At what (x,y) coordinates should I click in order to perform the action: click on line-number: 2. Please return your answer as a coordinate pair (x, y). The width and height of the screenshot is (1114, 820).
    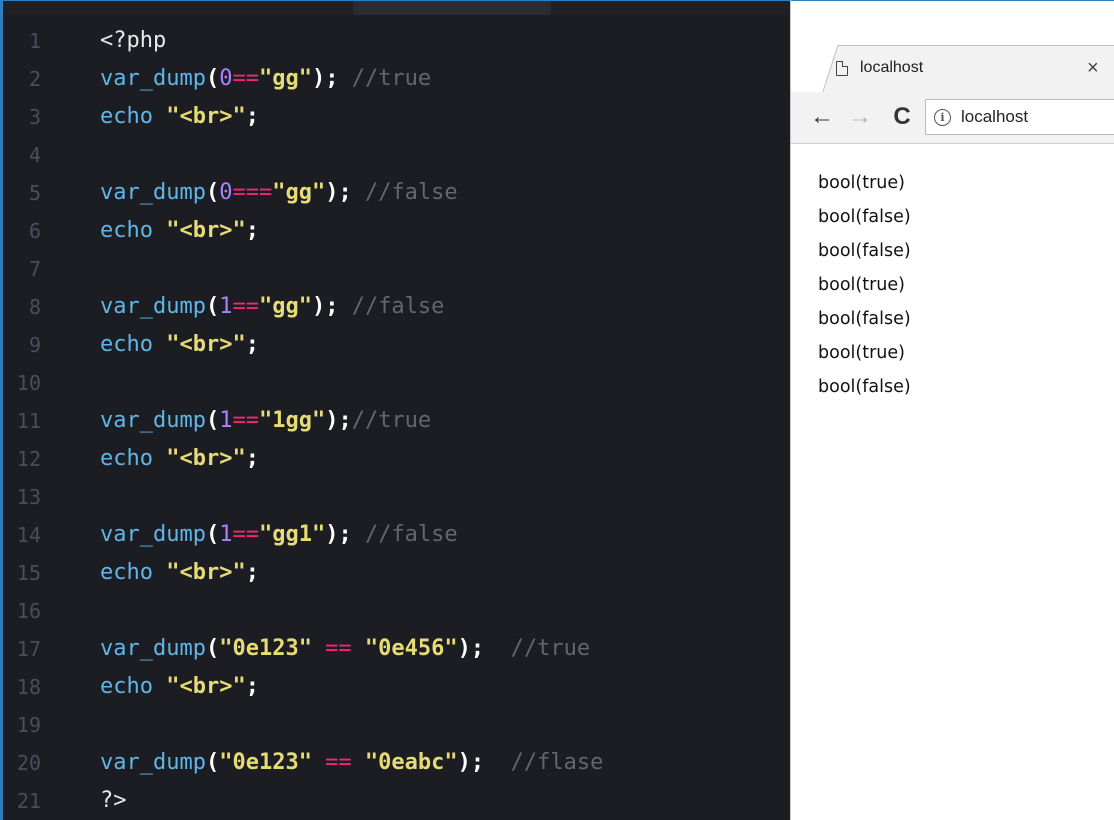
    Looking at the image, I should click on (34, 79).